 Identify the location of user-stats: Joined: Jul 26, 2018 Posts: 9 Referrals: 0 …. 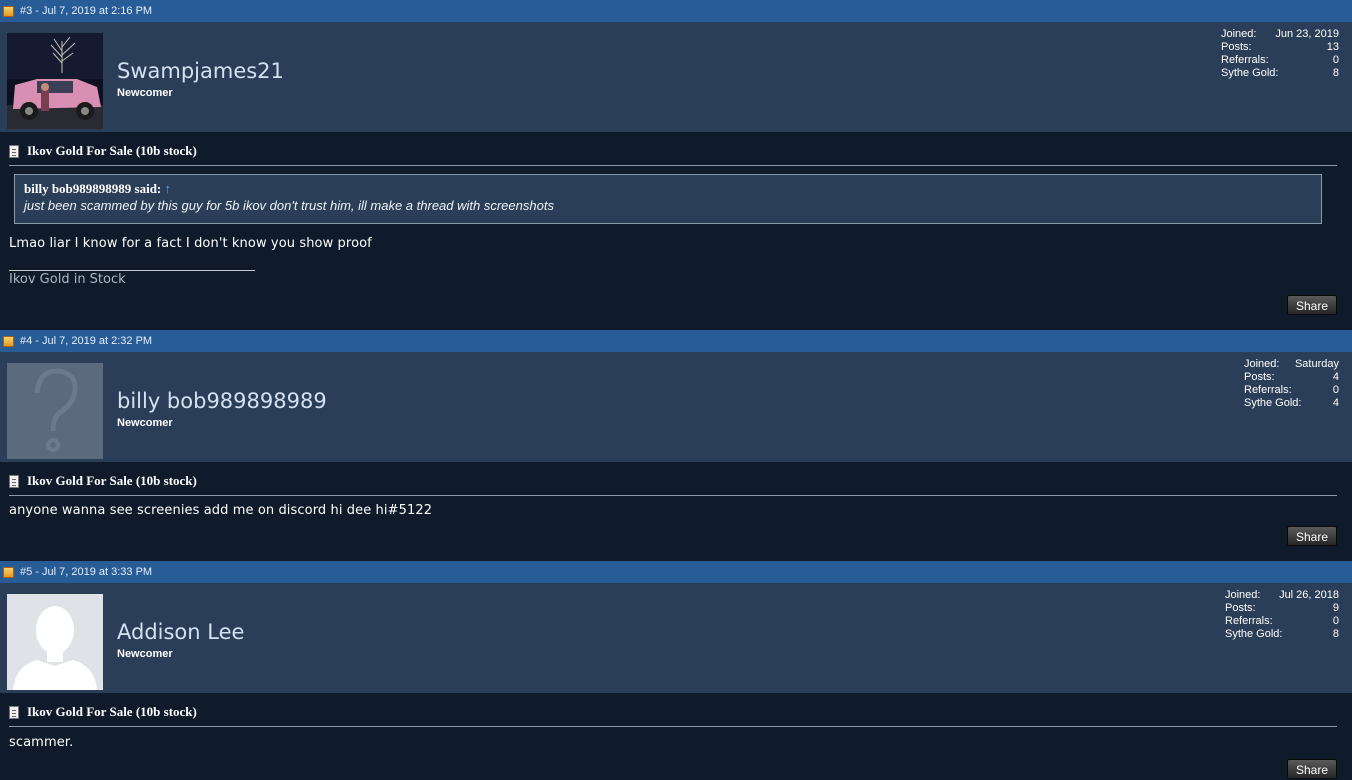
(1282, 615).